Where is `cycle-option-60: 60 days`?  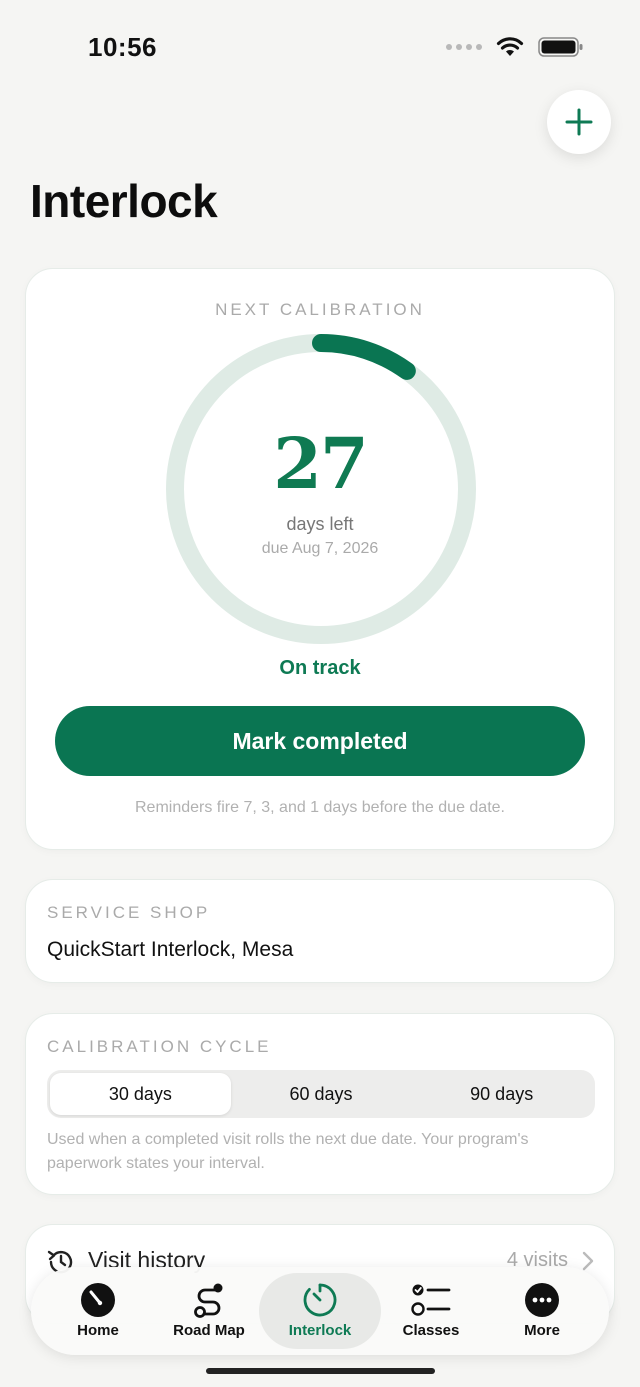
cycle-option-60: 60 days is located at coordinates (321, 1094).